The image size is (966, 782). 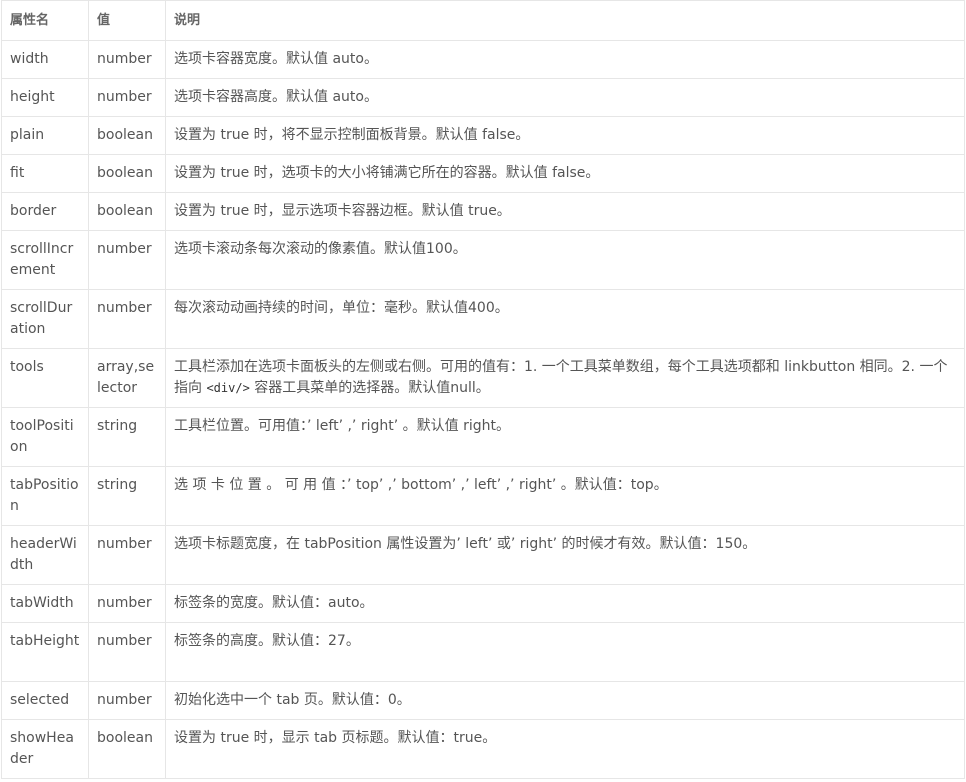 I want to click on table-row: tabHeight number 标签条的高度。默认值：27。, so click(x=483, y=652).